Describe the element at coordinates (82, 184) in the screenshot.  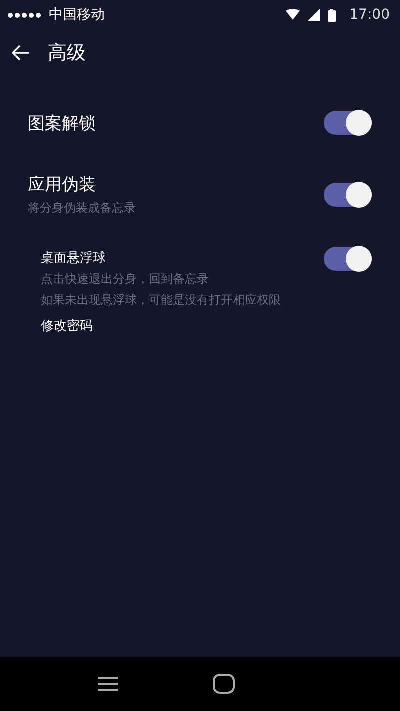
I see `setting-title: 应用伪装` at that location.